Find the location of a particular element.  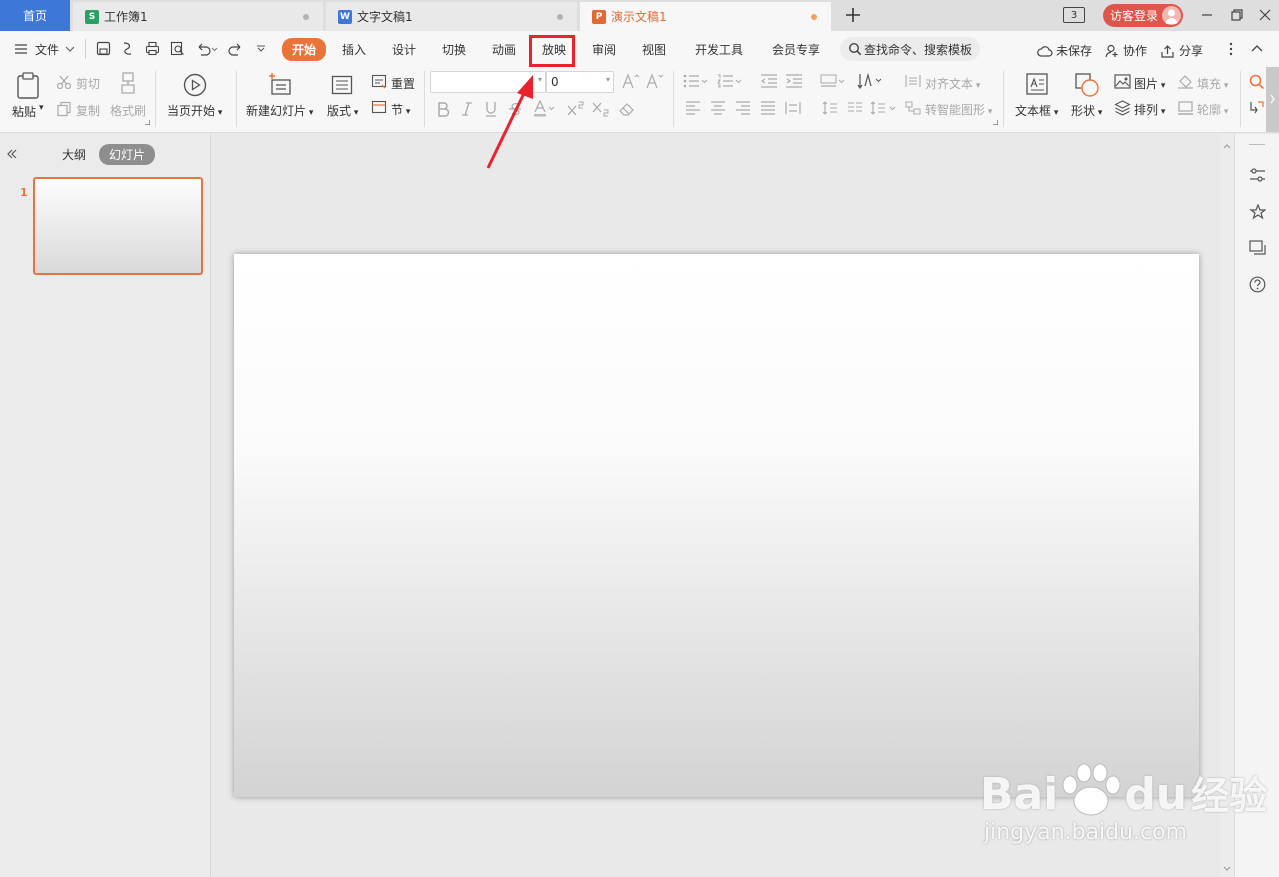

shape-icon is located at coordinates (1087, 85).